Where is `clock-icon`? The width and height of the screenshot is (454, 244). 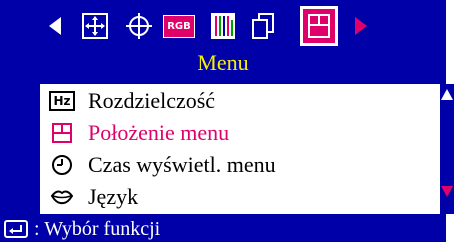 clock-icon is located at coordinates (62, 165).